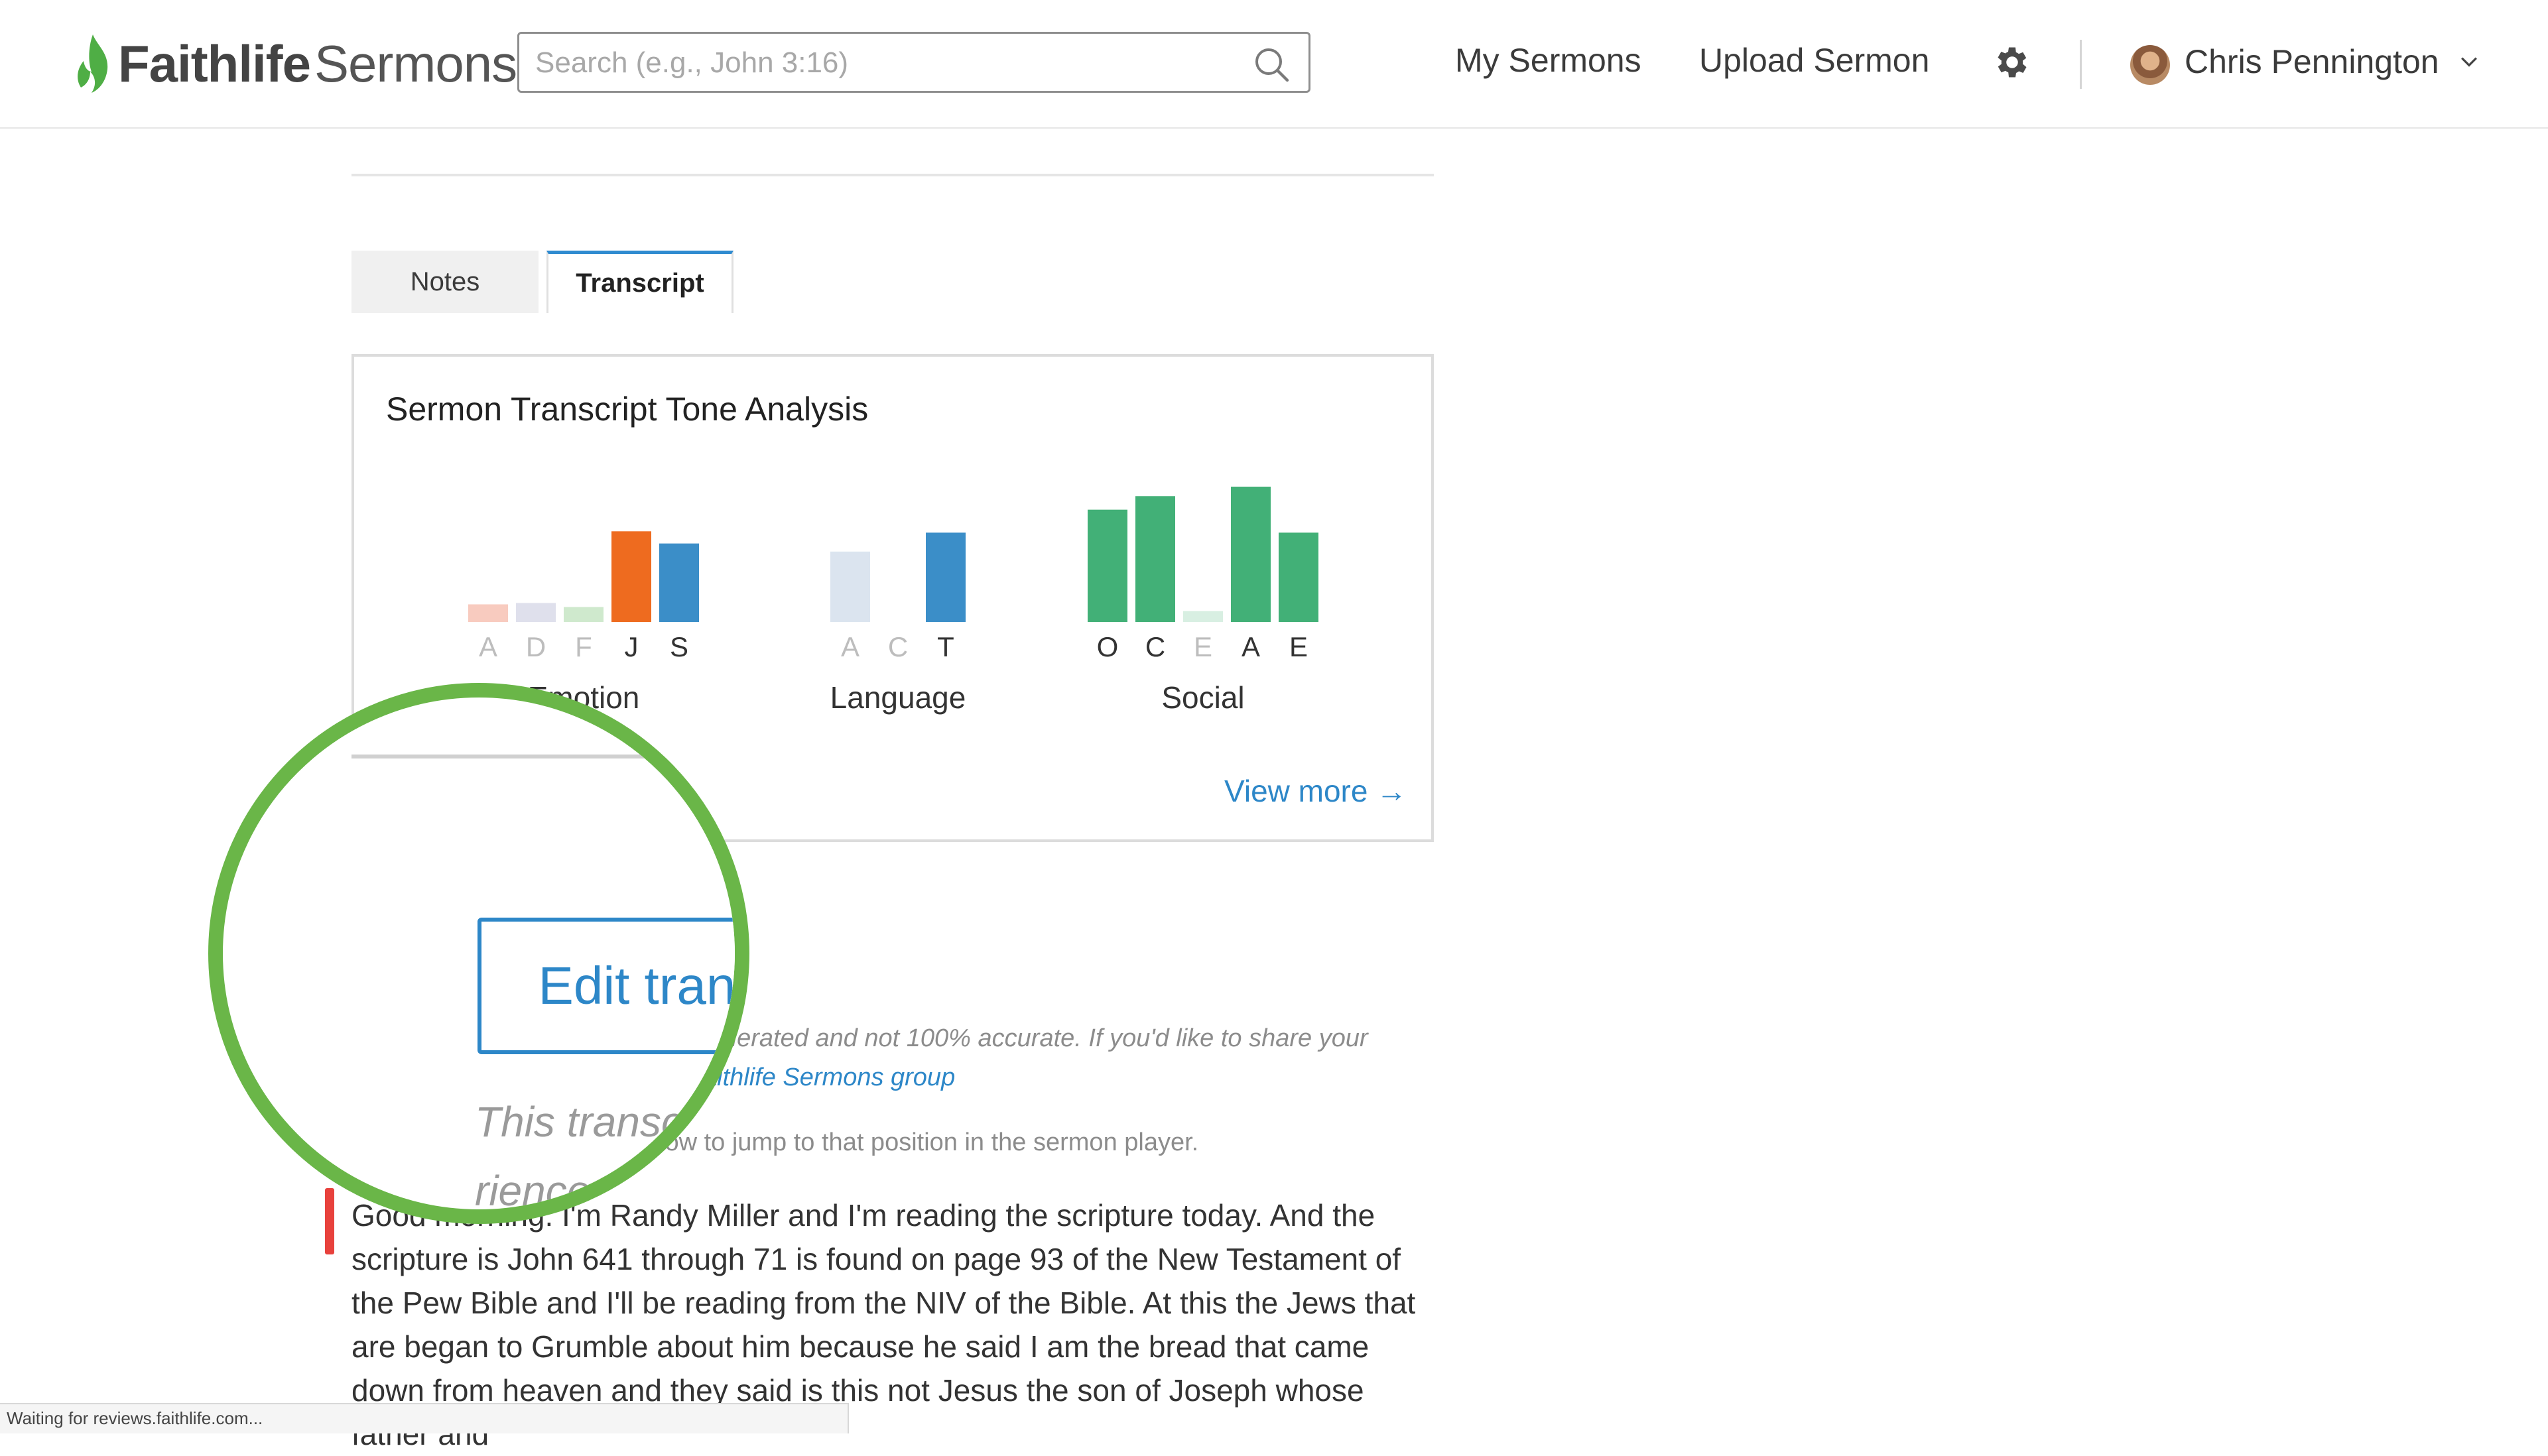 The image size is (2548, 1456). Describe the element at coordinates (1315, 791) in the screenshot. I see `view-more-link: View more →` at that location.